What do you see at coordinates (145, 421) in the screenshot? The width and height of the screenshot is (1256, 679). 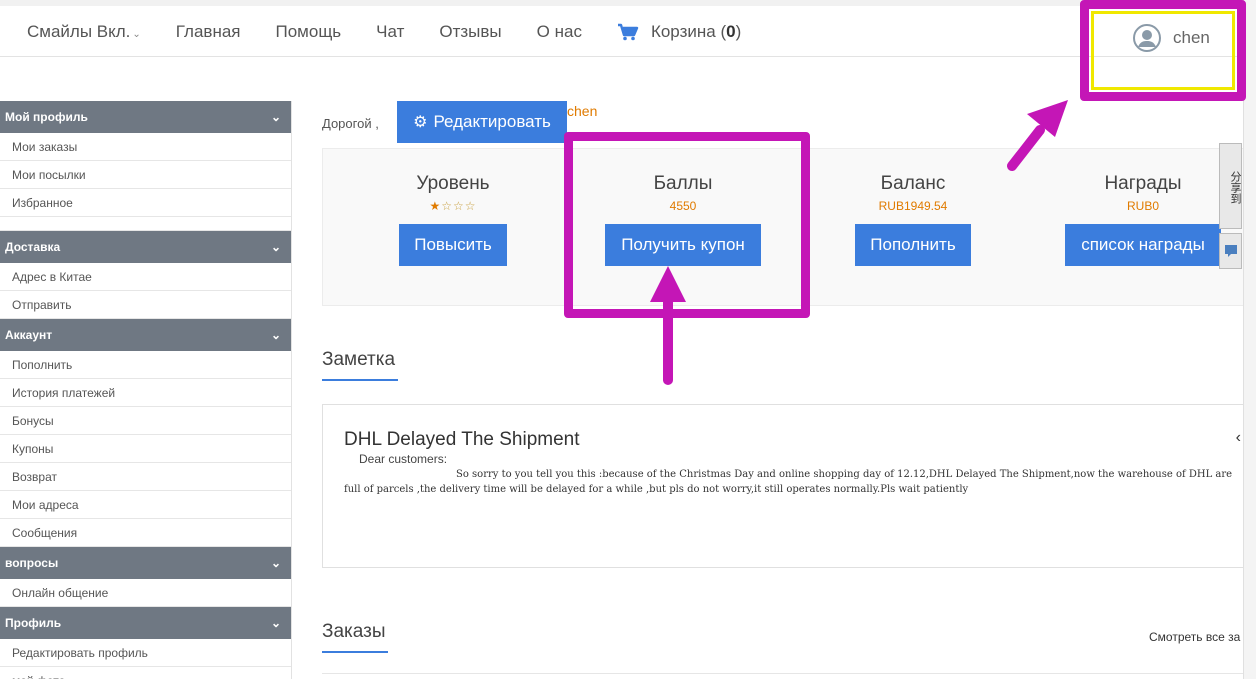 I see `sidebar-item-bonuses: Бонусы` at bounding box center [145, 421].